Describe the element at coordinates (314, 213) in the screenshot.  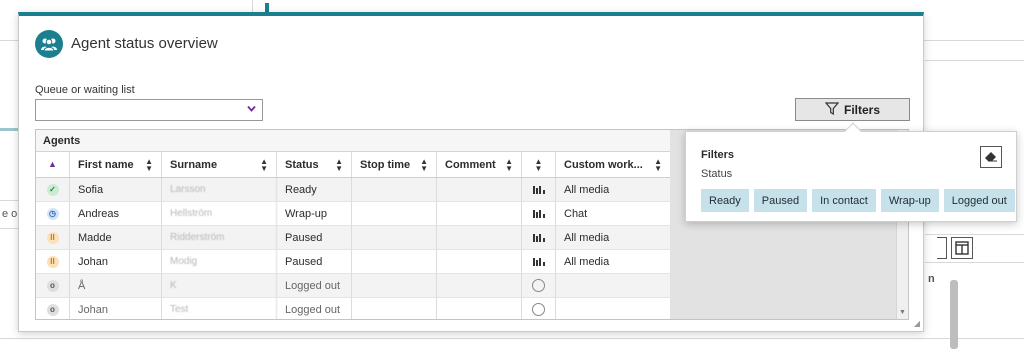
I see `status-cell: Wrap-up` at that location.